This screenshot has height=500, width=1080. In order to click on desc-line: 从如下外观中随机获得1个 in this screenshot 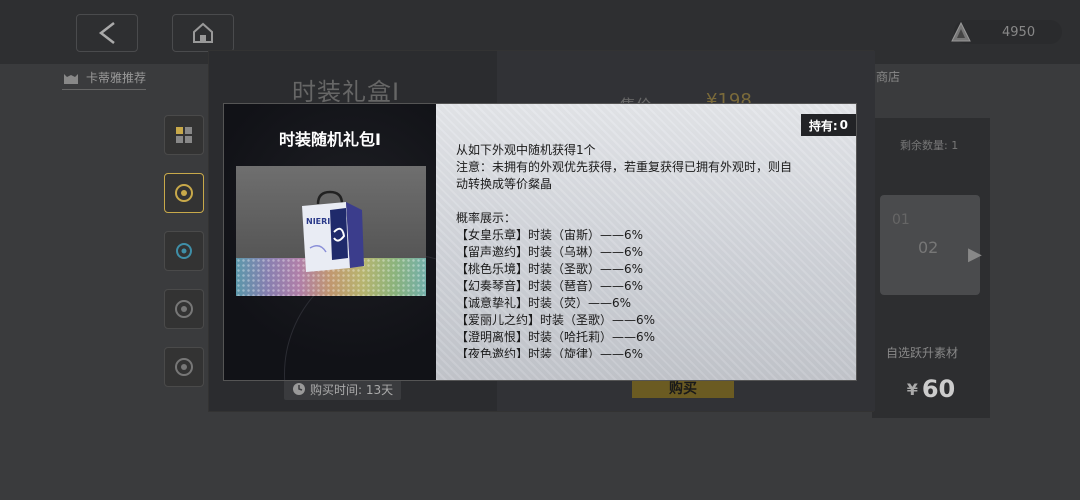, I will do `click(526, 150)`.